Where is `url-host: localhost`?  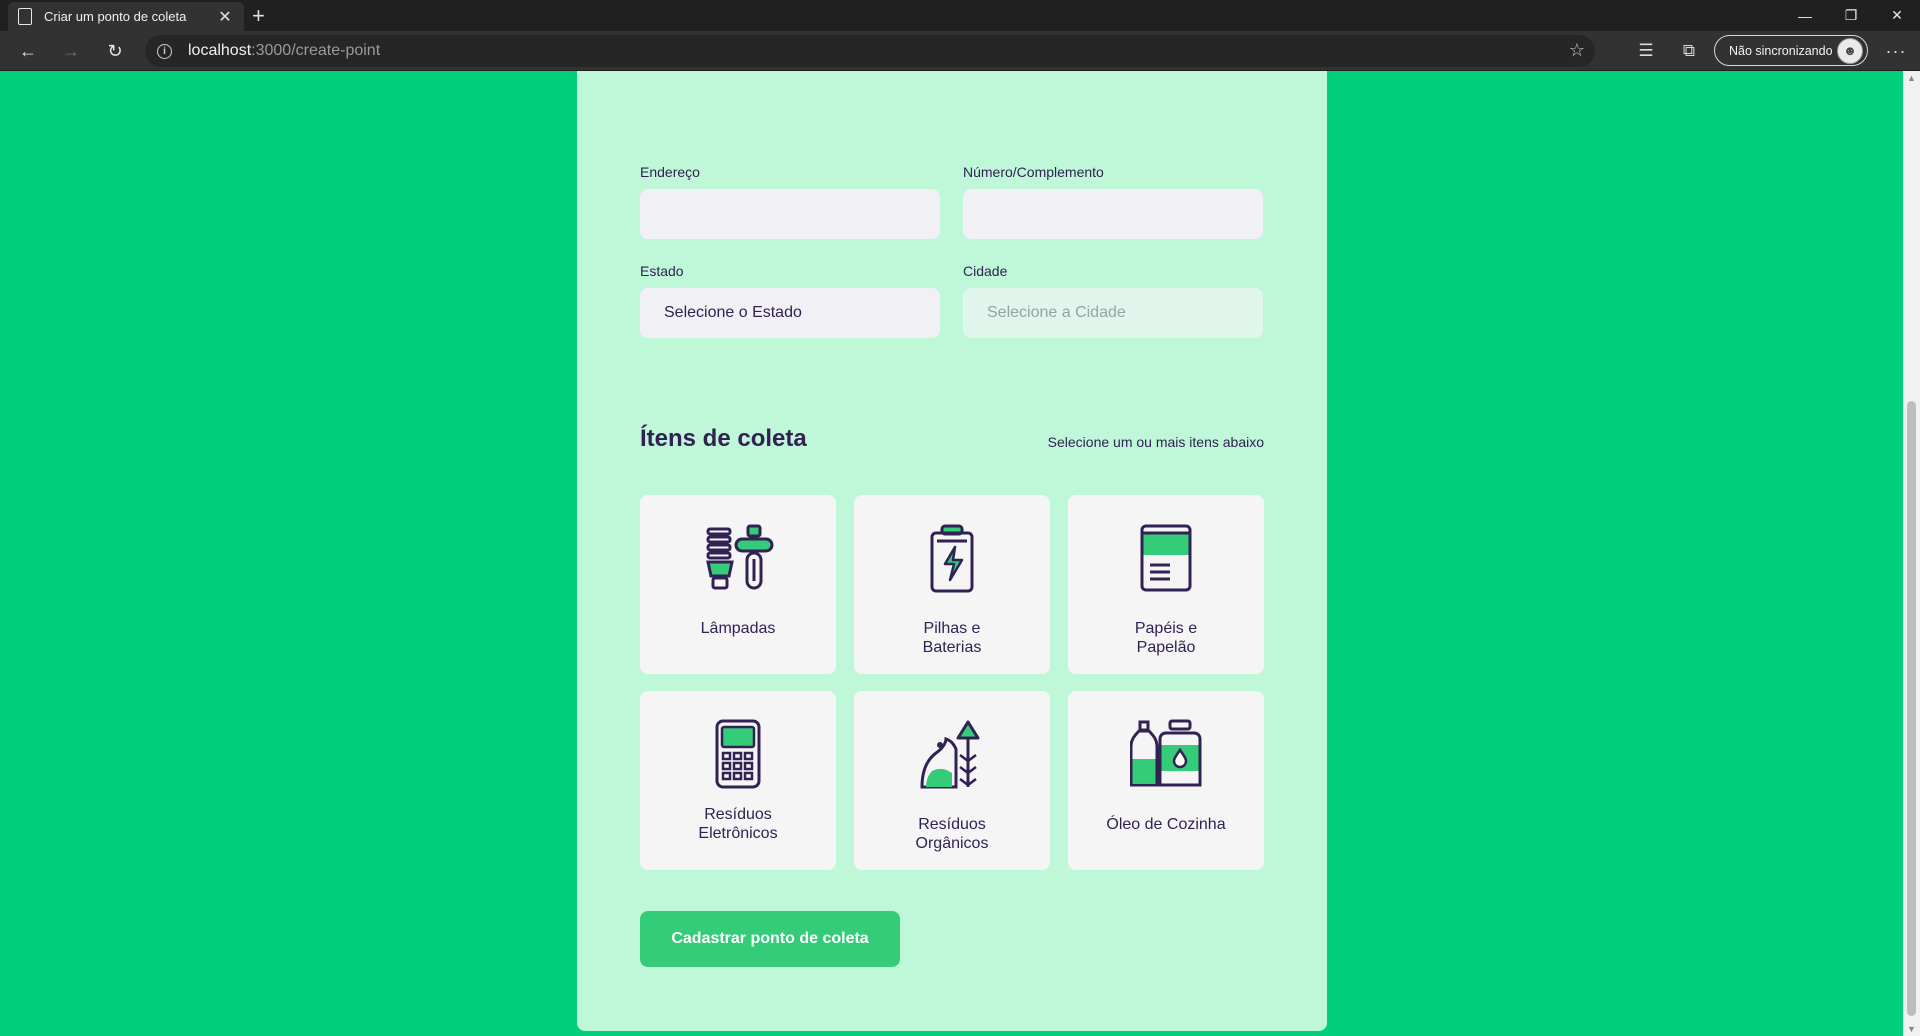 url-host: localhost is located at coordinates (220, 50).